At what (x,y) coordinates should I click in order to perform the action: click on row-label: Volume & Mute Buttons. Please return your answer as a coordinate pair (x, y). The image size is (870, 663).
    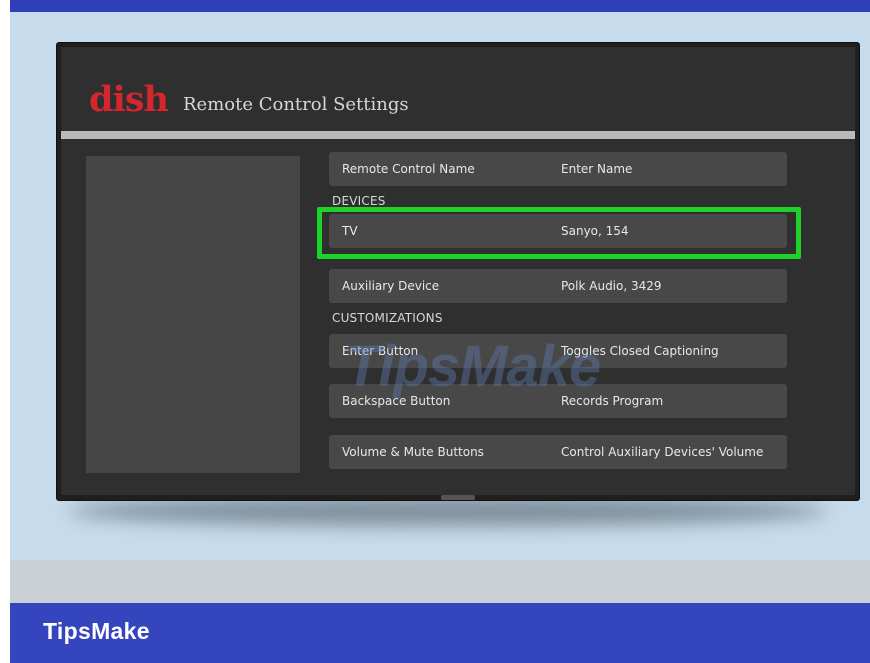
    Looking at the image, I should click on (413, 452).